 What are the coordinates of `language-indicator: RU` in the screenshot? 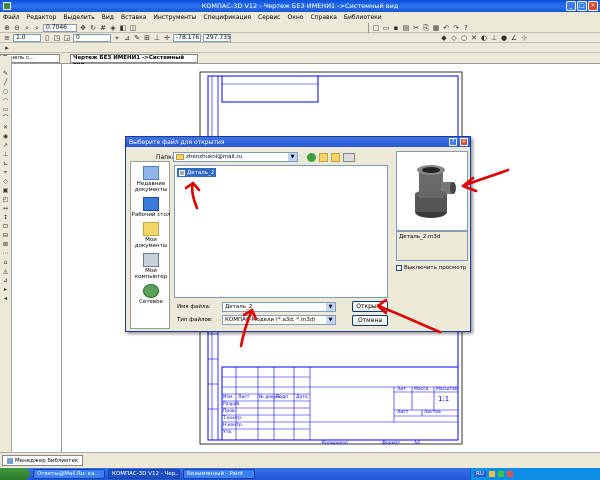 It's located at (480, 474).